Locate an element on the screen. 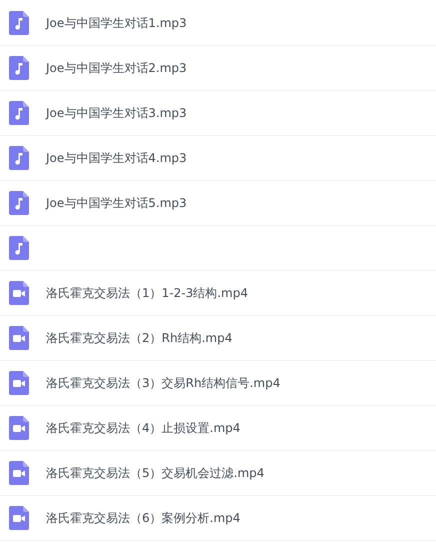 The image size is (436, 542). file-name: Joe与中国学生对话4.mp3 is located at coordinates (116, 158).